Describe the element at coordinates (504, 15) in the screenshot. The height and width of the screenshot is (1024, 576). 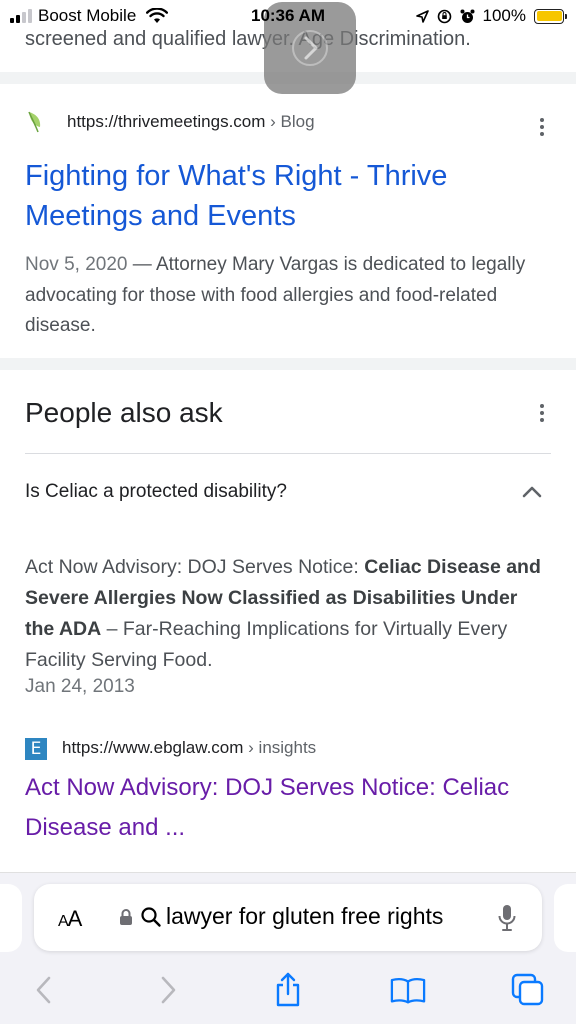
I see `battery-percent: 100%` at that location.